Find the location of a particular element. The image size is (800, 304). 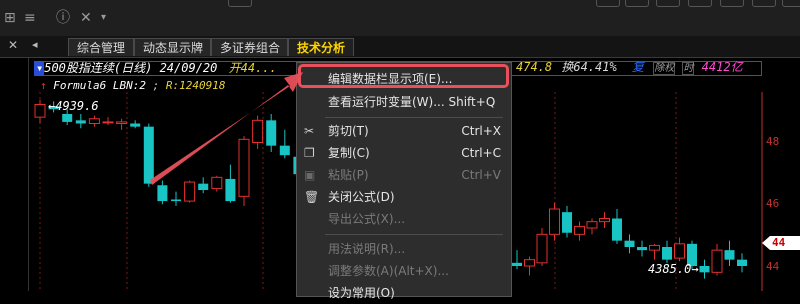

annotation-arrow is located at coordinates (226, 128).